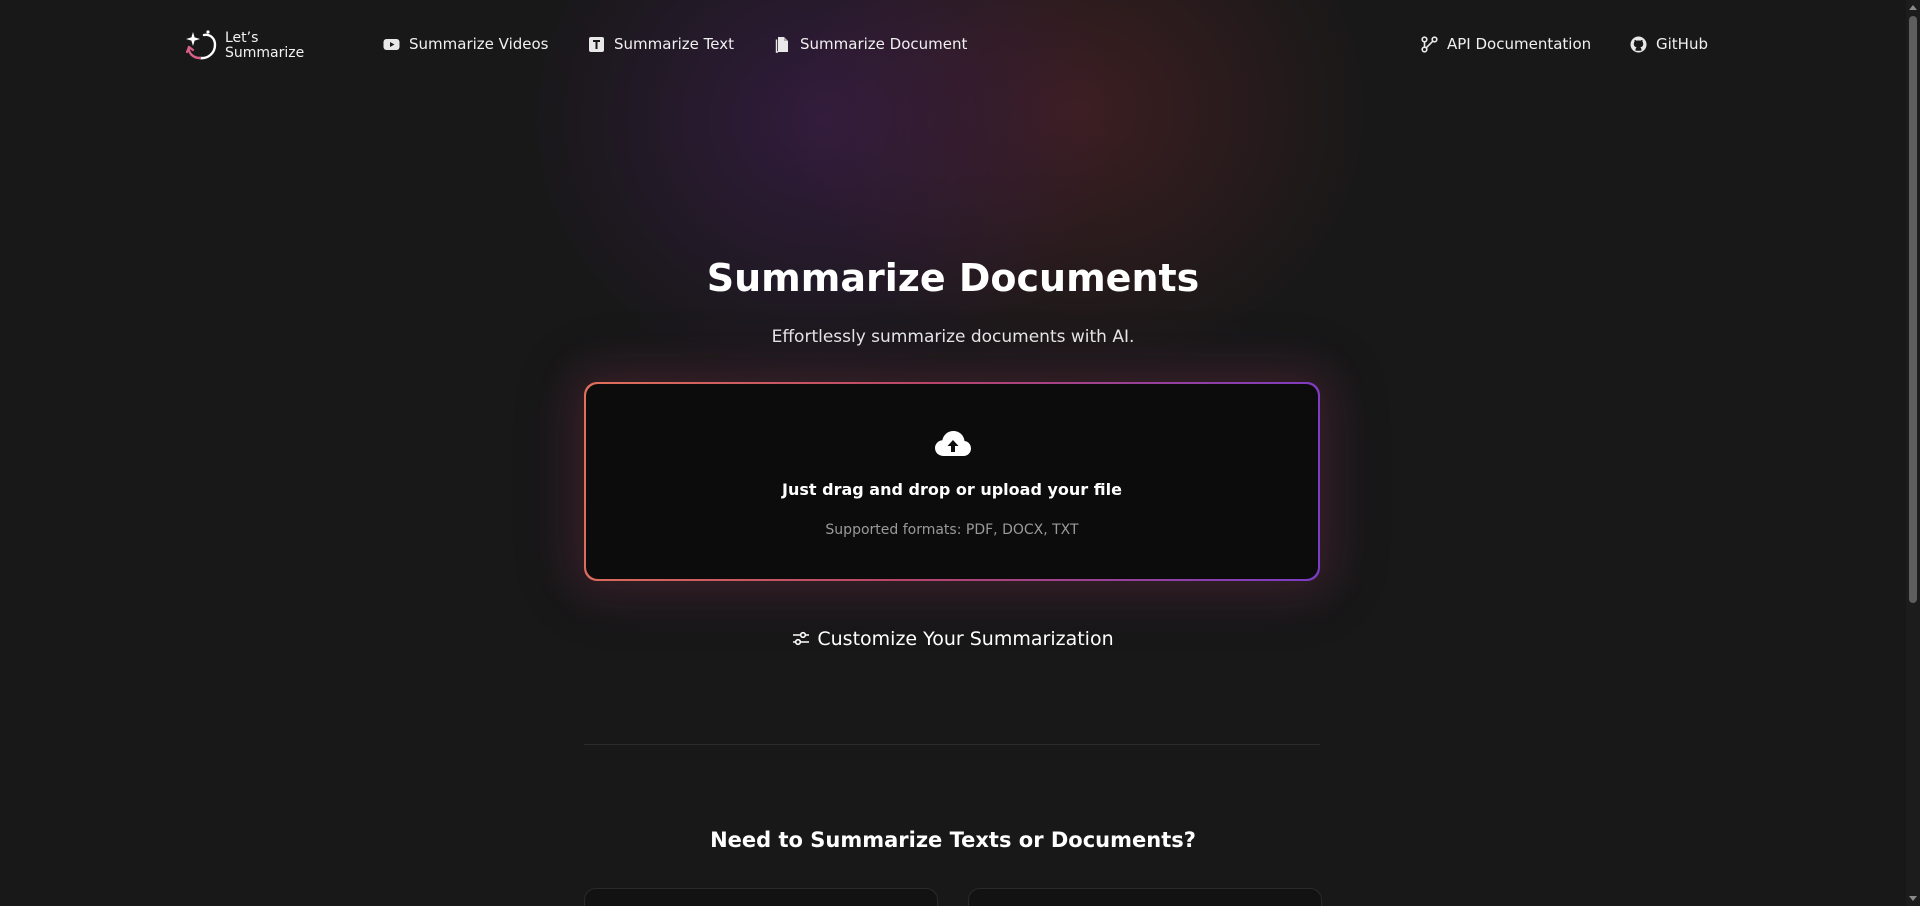 The image size is (1920, 906). I want to click on scroll-down-arrow-icon, so click(1913, 898).